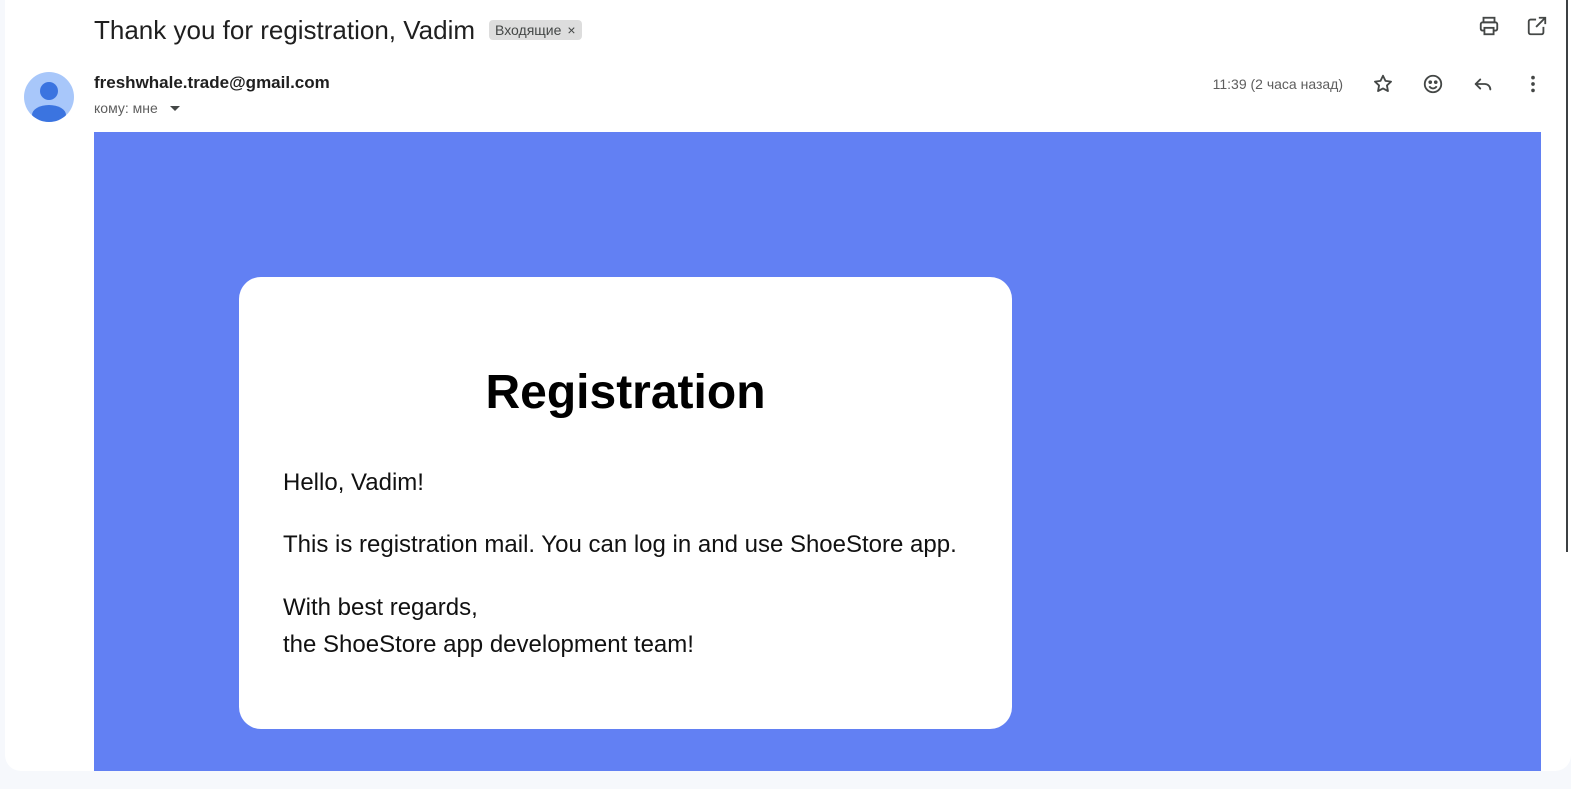 The image size is (1571, 789). I want to click on email-top-actions, so click(1513, 26).